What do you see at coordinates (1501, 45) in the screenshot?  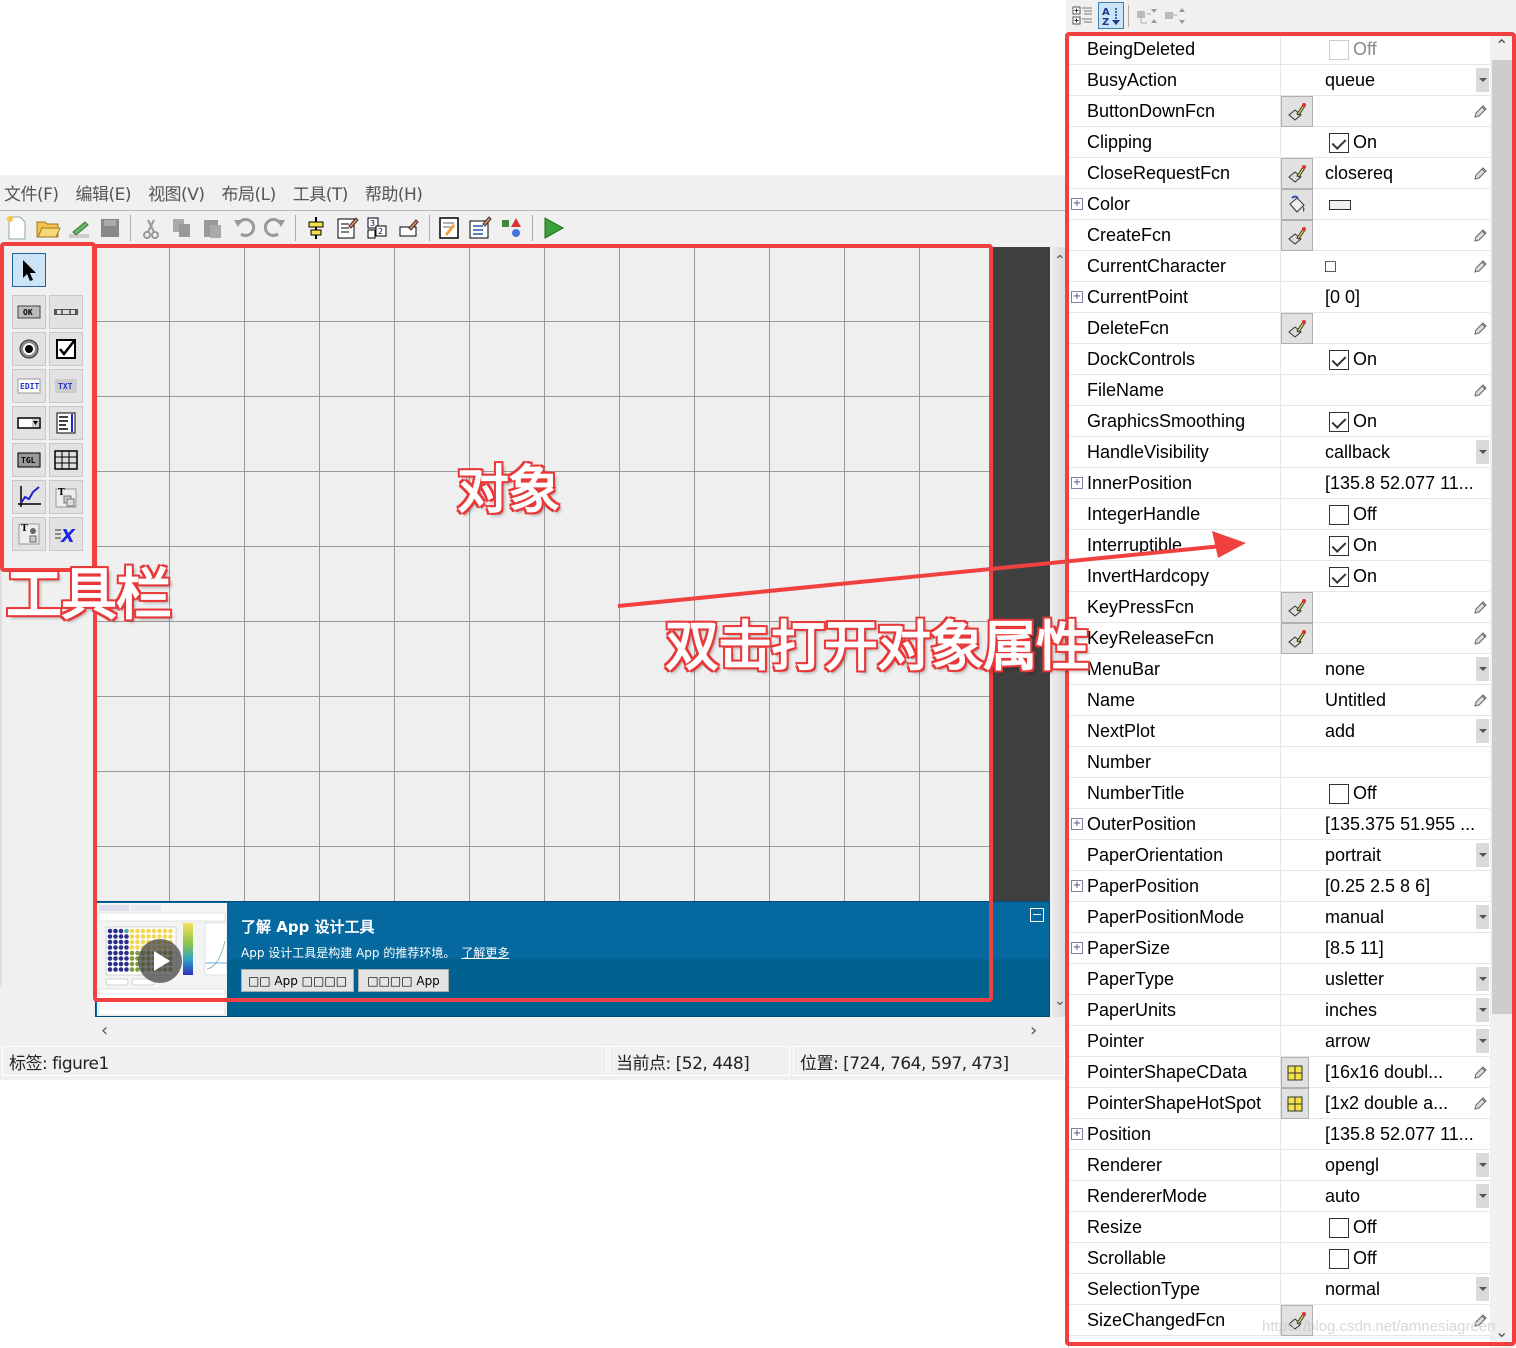 I see `inspector-scroll-up-icon: ⌃` at bounding box center [1501, 45].